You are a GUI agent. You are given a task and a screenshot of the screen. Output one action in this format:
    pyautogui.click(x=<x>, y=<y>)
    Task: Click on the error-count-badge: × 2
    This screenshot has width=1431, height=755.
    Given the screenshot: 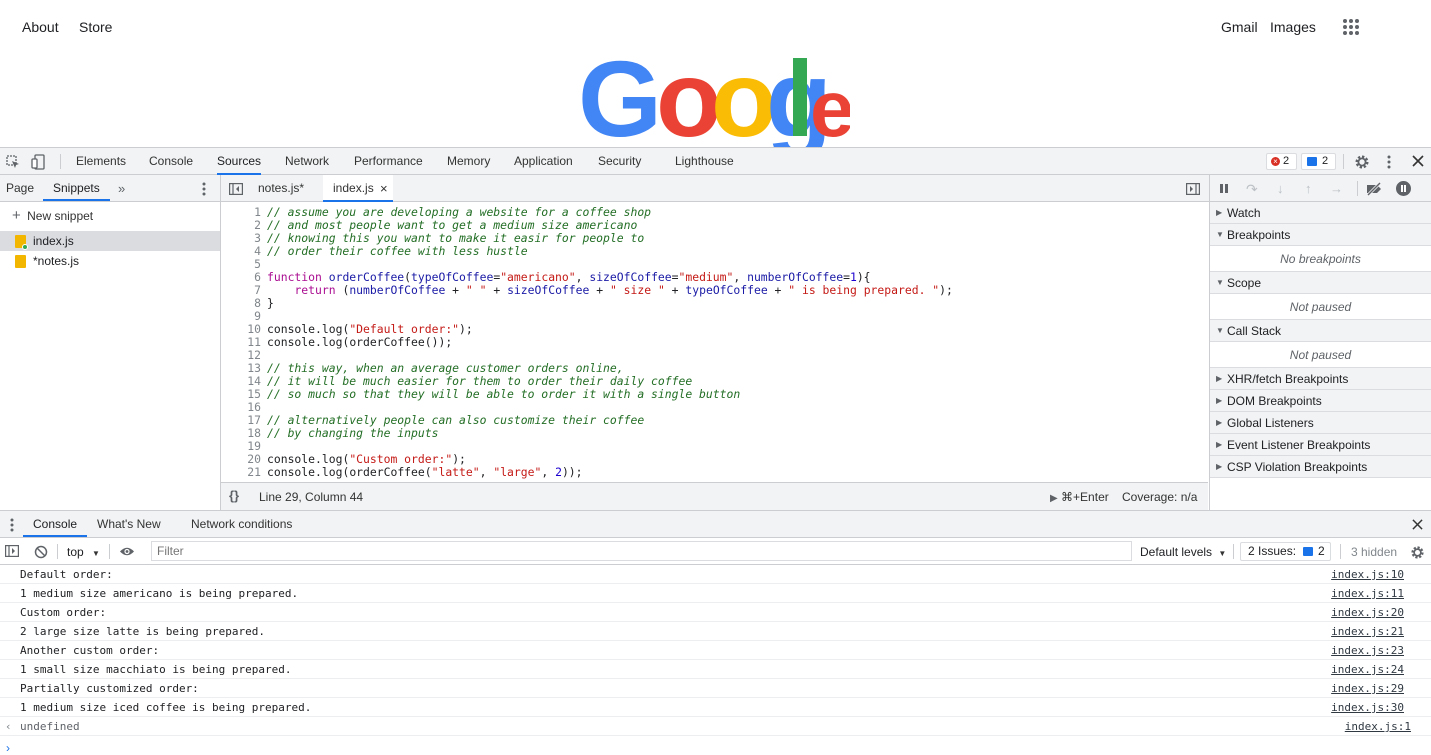 What is the action you would take?
    pyautogui.click(x=1281, y=161)
    